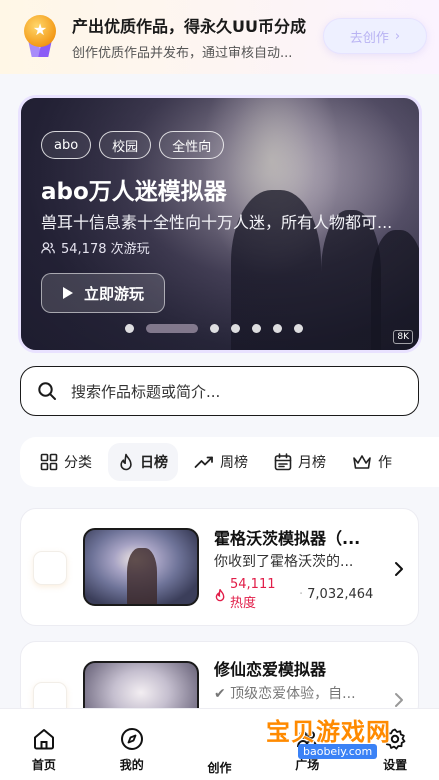  What do you see at coordinates (125, 145) in the screenshot?
I see `tag-chip: 校园` at bounding box center [125, 145].